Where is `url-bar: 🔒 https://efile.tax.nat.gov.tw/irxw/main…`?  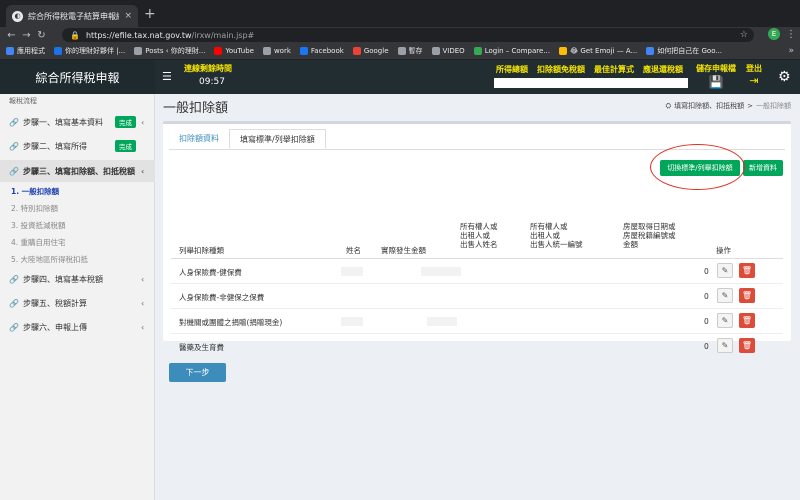
url-bar: 🔒 https://efile.tax.nat.gov.tw/irxw/main… is located at coordinates (408, 35).